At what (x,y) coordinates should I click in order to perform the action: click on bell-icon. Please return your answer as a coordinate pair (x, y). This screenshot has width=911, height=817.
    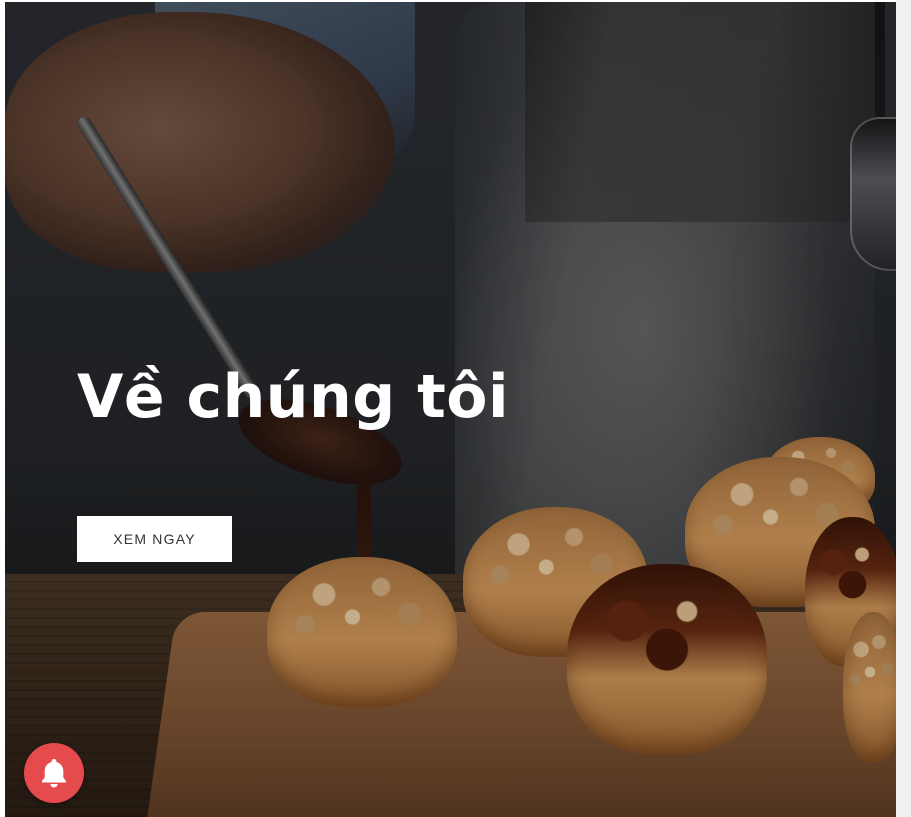
    Looking at the image, I should click on (54, 773).